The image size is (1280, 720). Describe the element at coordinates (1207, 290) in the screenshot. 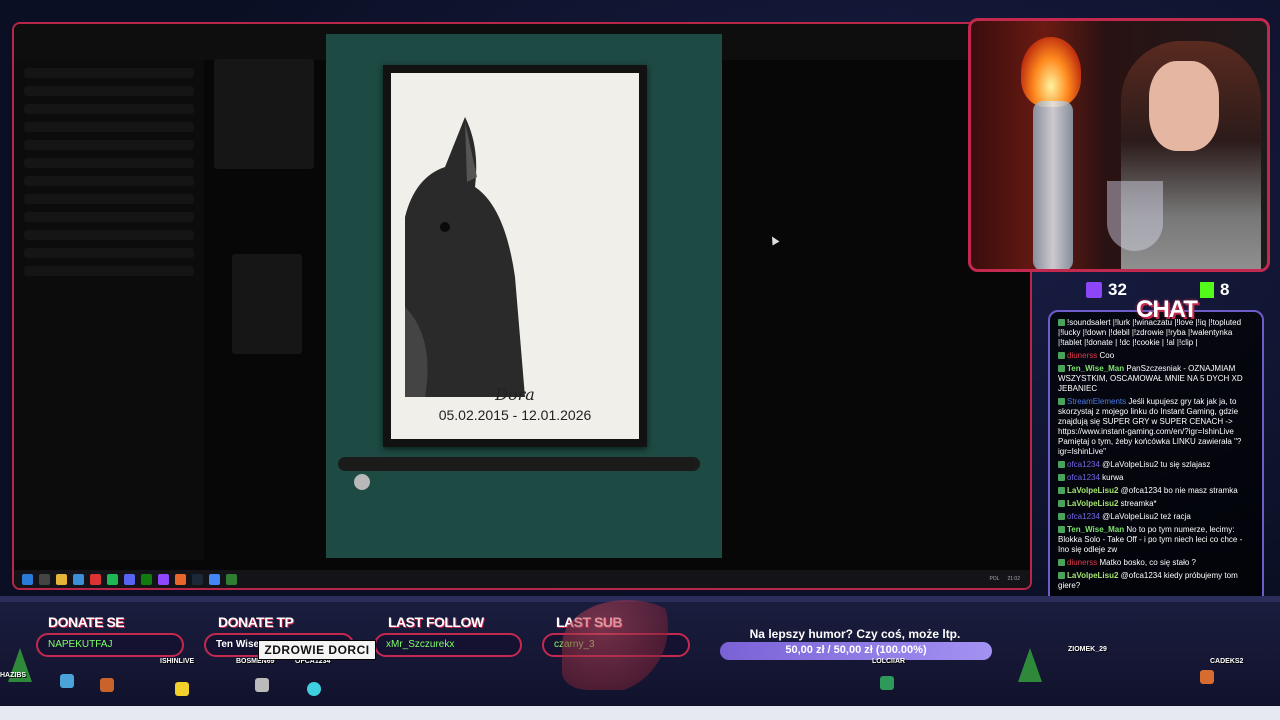

I see `kick-logo-icon` at that location.